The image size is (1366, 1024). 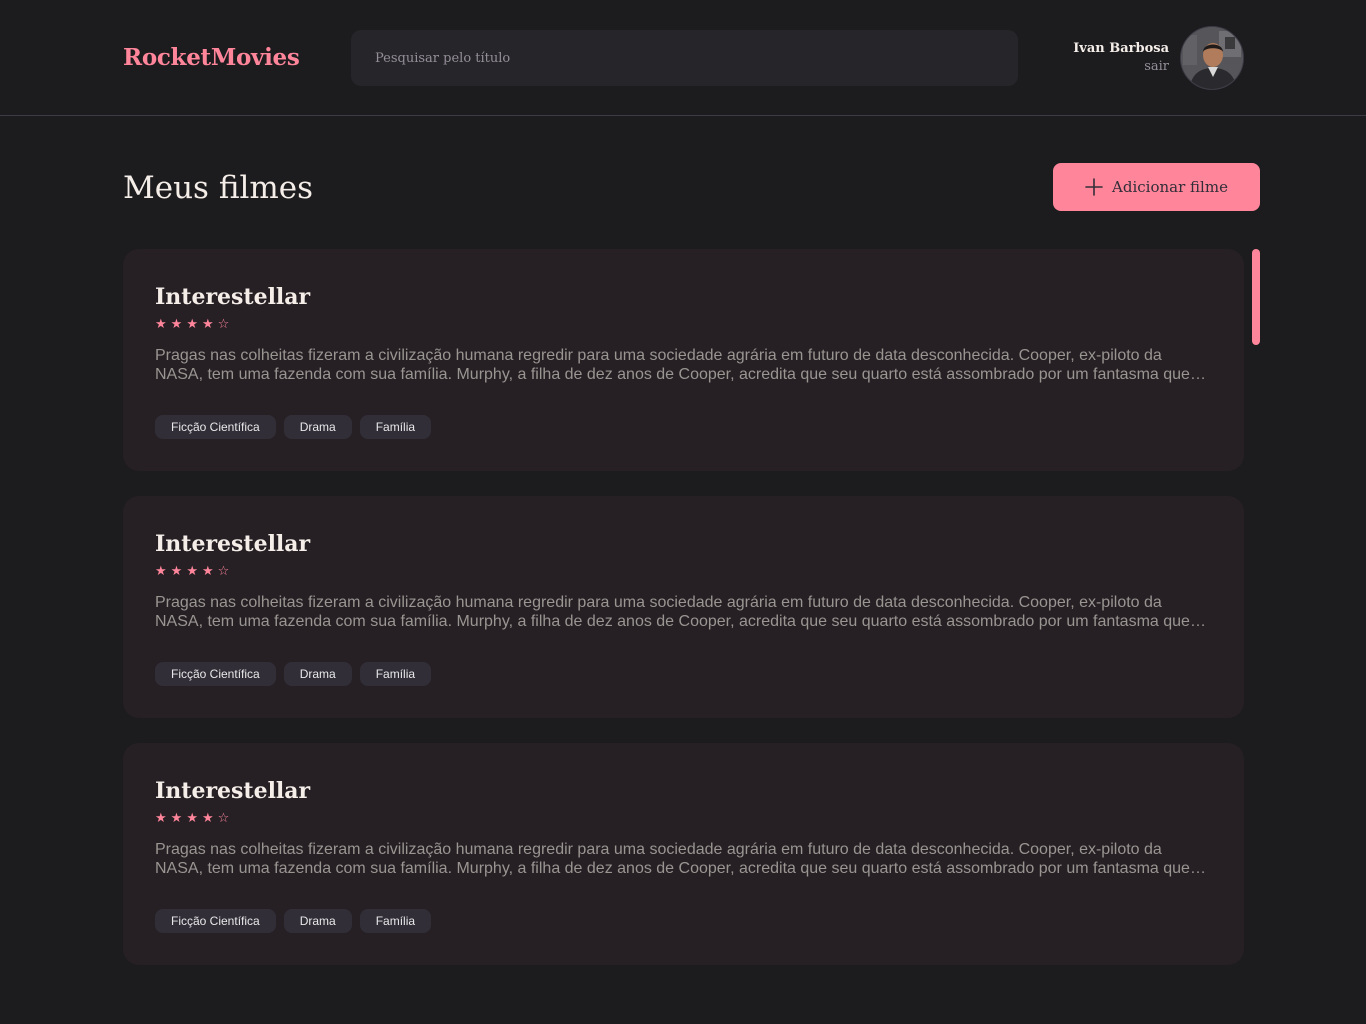 I want to click on add-movie-button: Adicionar filme, so click(x=1156, y=187).